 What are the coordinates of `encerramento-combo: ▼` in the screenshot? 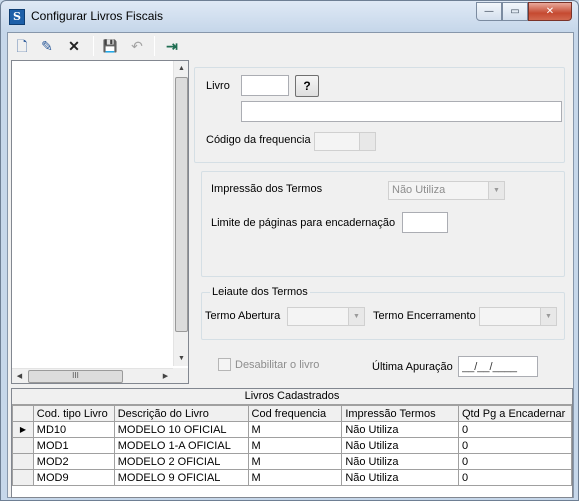 It's located at (518, 316).